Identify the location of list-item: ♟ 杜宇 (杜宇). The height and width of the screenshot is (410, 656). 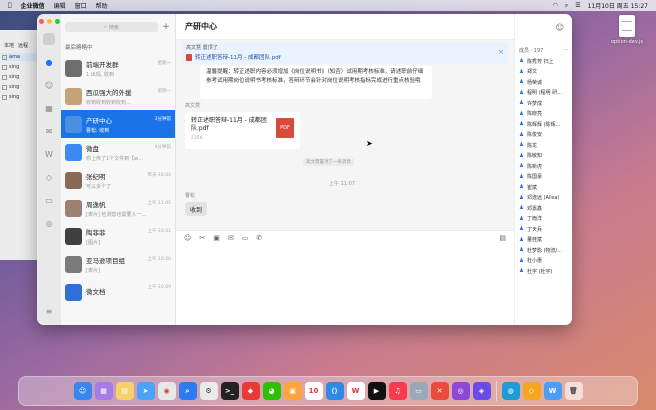
(543, 271).